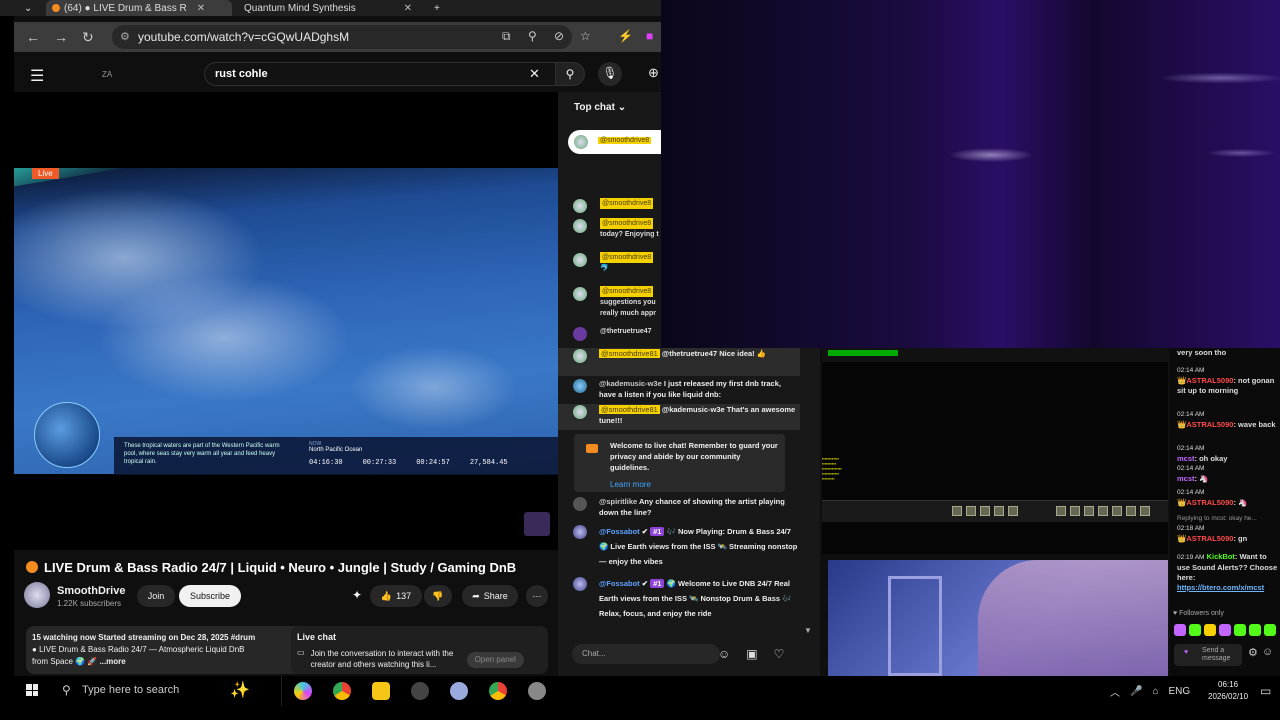 Image resolution: width=1280 pixels, height=720 pixels. Describe the element at coordinates (437, 8) in the screenshot. I see `new-tab-button: +` at that location.